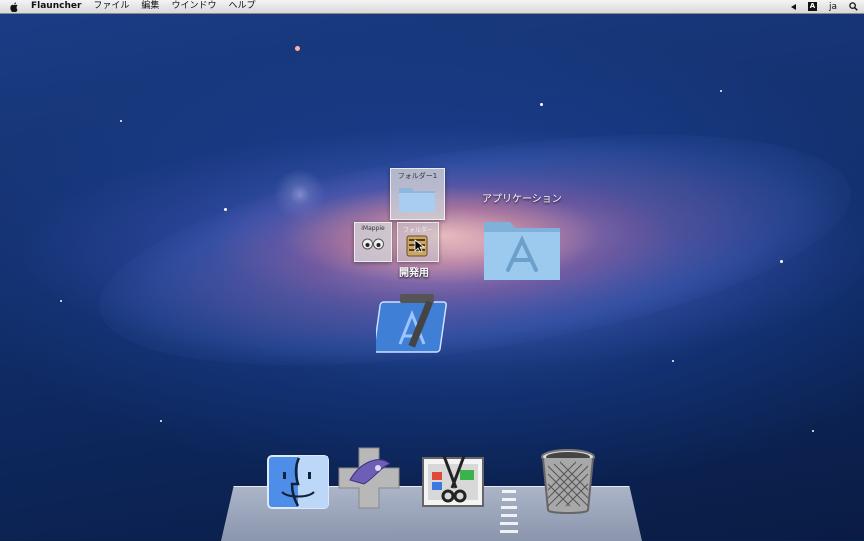 Image resolution: width=864 pixels, height=541 pixels. What do you see at coordinates (793, 6) in the screenshot?
I see `volume-icon` at bounding box center [793, 6].